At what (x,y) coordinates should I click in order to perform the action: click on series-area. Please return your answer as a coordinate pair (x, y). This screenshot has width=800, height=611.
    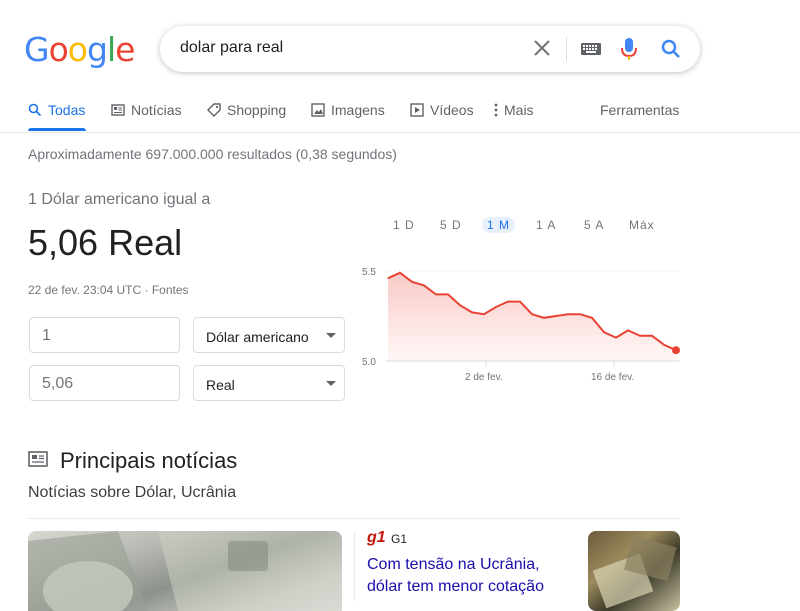
    Looking at the image, I should click on (532, 316).